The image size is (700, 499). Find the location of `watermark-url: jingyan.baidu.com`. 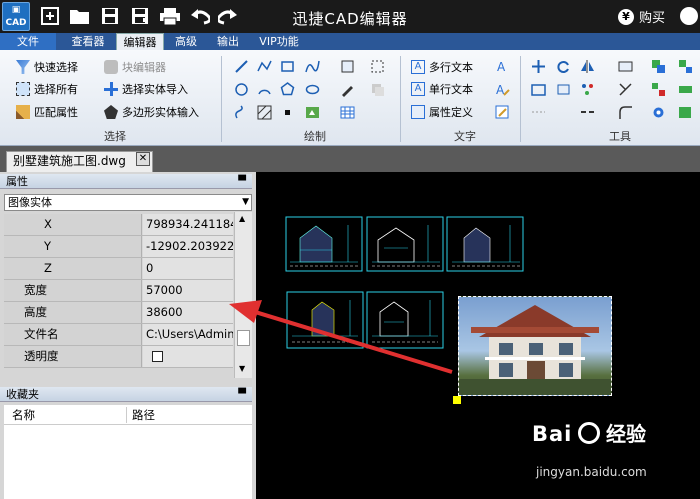

watermark-url: jingyan.baidu.com is located at coordinates (591, 472).